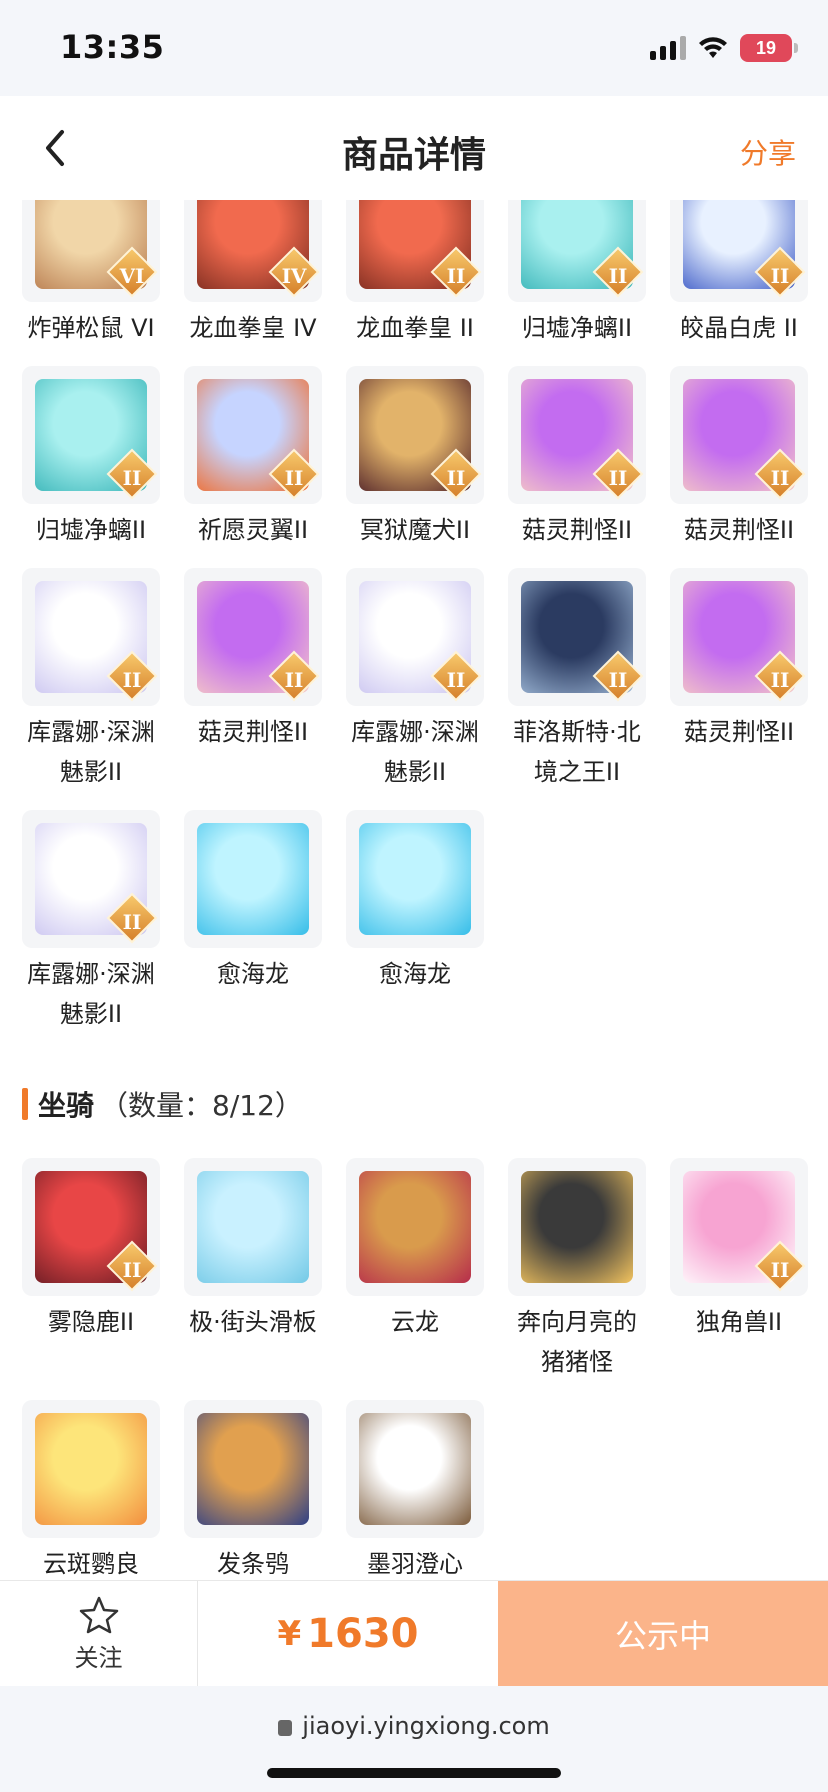 This screenshot has width=828, height=1792. I want to click on item-thumbnail: VI, so click(91, 251).